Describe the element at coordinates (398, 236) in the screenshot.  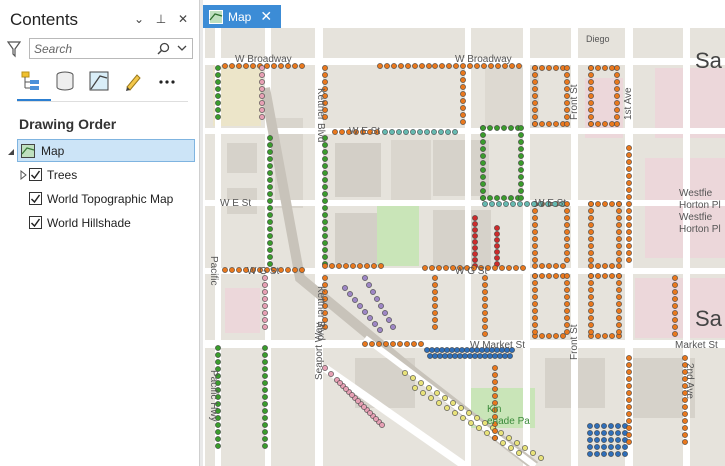
I see `park` at that location.